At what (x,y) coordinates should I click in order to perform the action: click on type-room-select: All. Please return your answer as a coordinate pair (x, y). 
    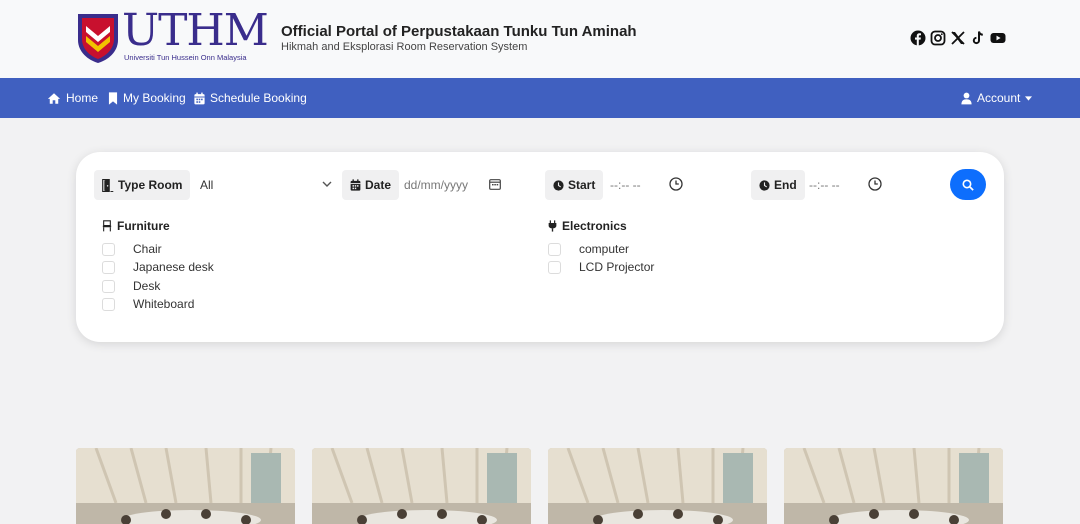
    Looking at the image, I should click on (206, 185).